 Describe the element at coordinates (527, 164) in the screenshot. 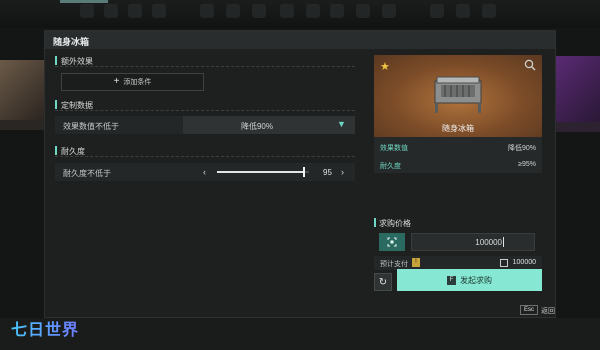

I see `item-stat-value: ≥95%` at that location.